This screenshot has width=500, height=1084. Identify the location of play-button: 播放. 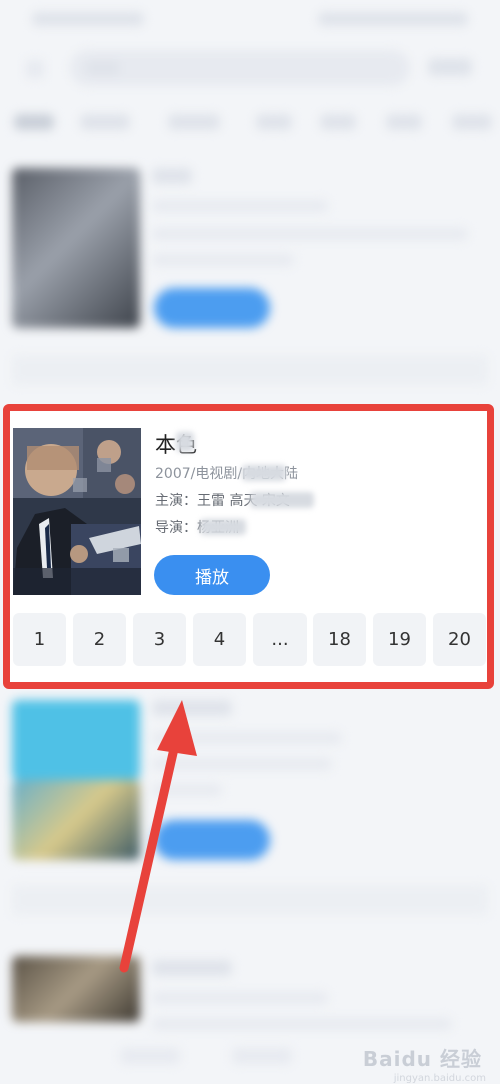
(212, 575).